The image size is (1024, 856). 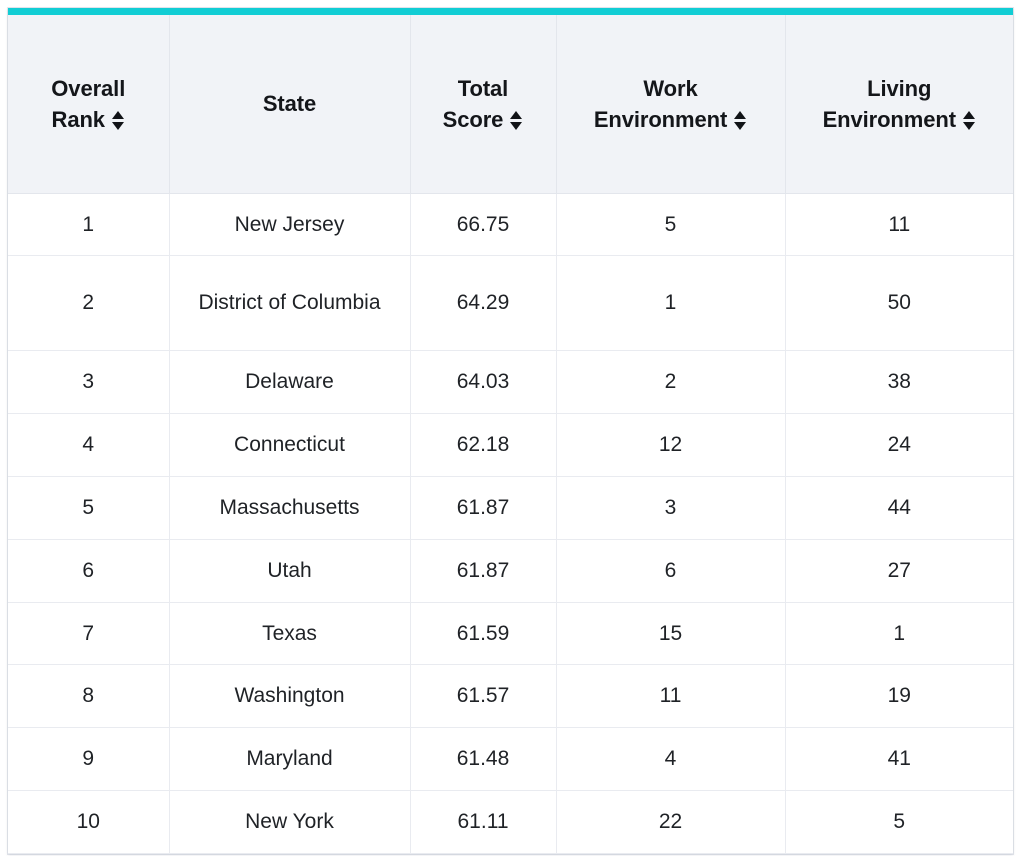 I want to click on cell-total-score: 61.57, so click(x=483, y=696).